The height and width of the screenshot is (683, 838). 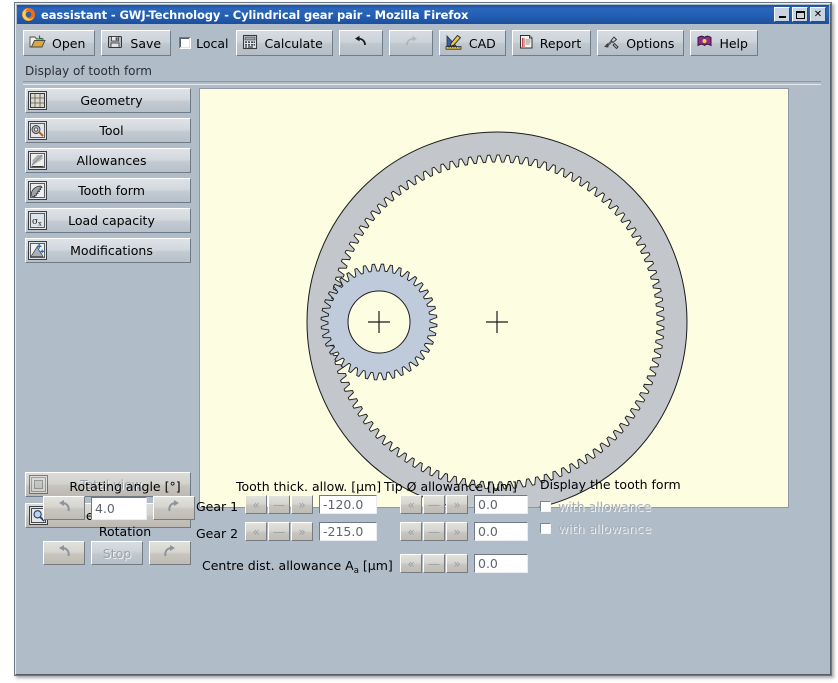 I want to click on rotate-cw-icon, so click(x=174, y=508).